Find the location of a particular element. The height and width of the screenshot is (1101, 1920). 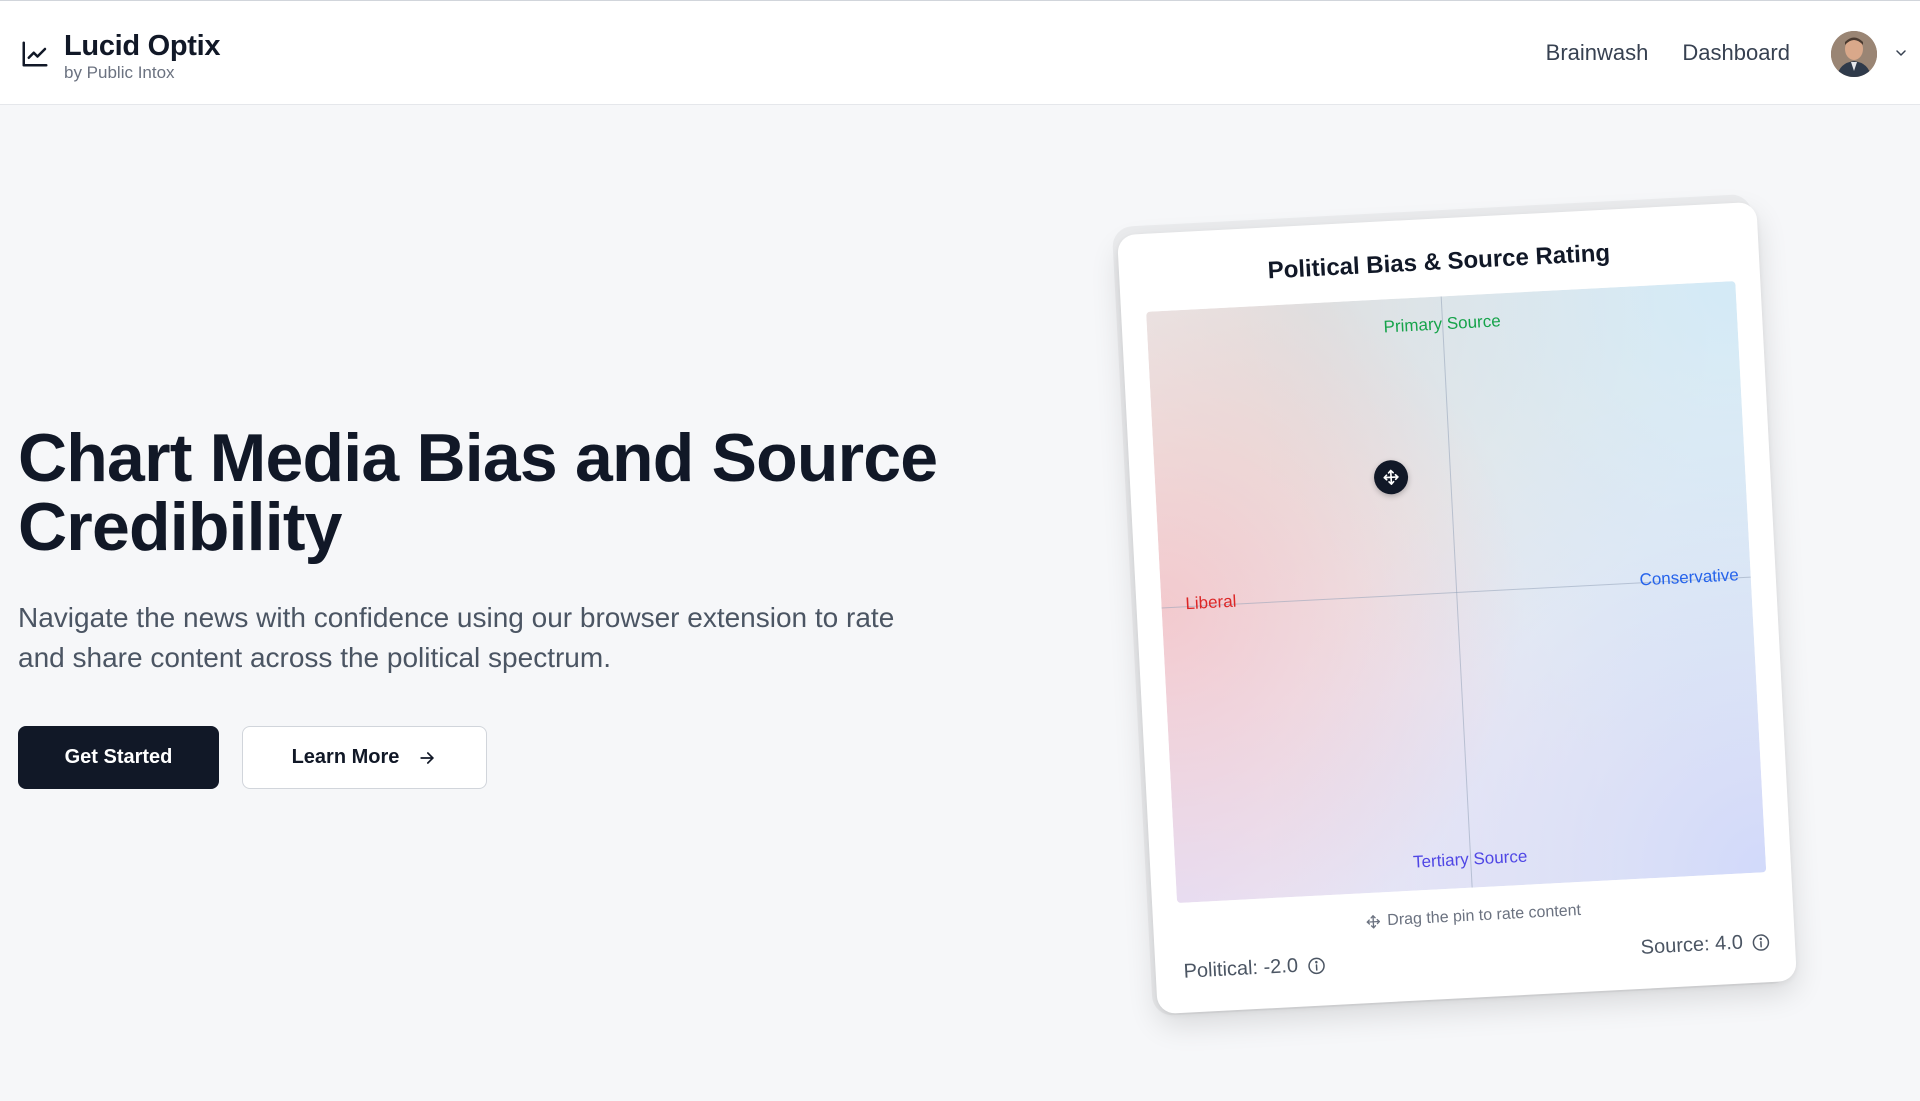

label-conservative: Conservative is located at coordinates (1689, 577).